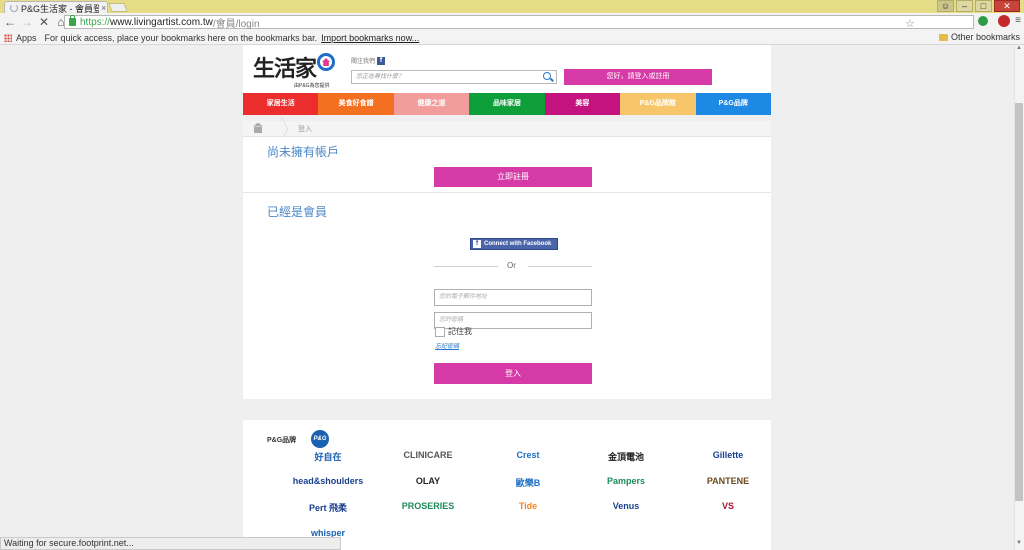  What do you see at coordinates (305, 129) in the screenshot?
I see `breadcrumb-current: 登入` at bounding box center [305, 129].